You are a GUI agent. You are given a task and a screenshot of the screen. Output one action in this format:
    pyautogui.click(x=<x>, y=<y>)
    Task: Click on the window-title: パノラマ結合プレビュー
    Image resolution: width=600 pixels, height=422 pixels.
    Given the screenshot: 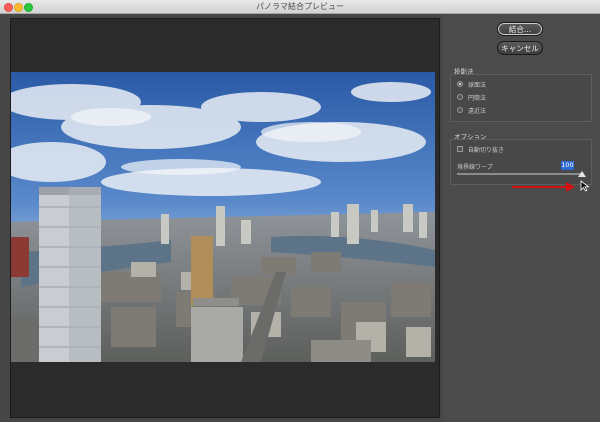 What is the action you would take?
    pyautogui.click(x=300, y=6)
    